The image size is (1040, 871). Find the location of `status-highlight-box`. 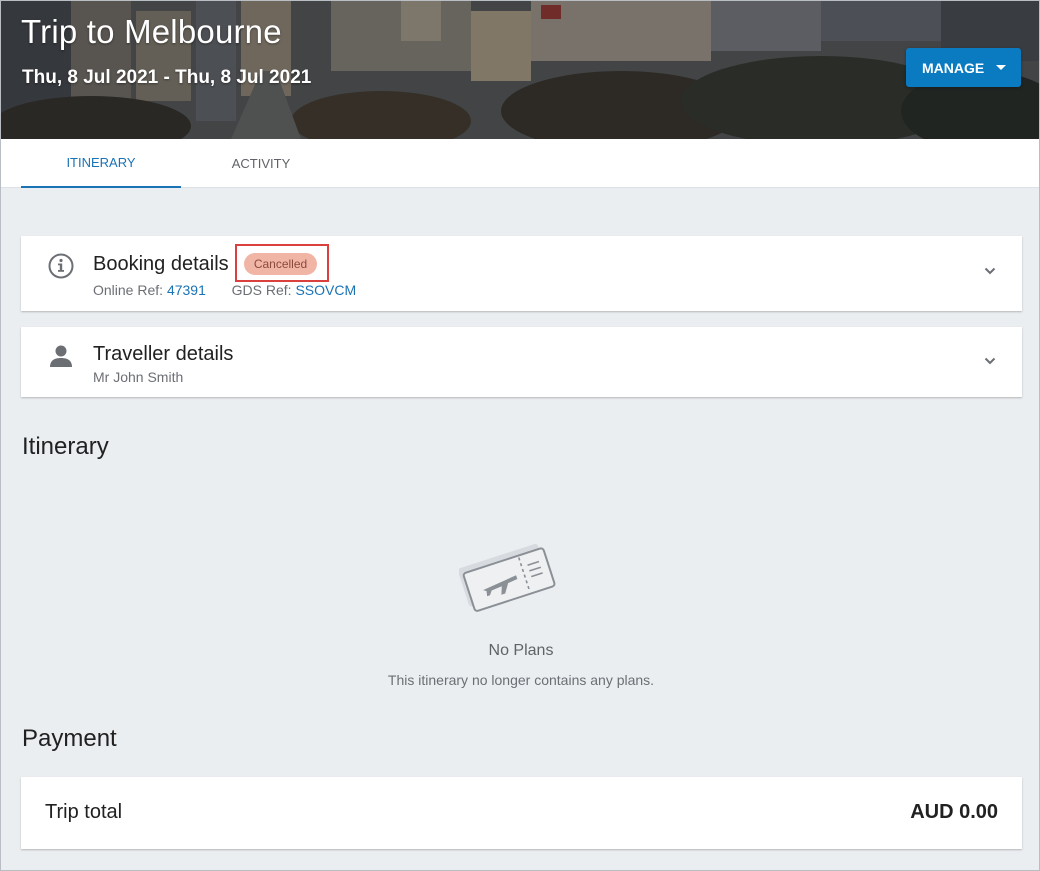

status-highlight-box is located at coordinates (282, 263).